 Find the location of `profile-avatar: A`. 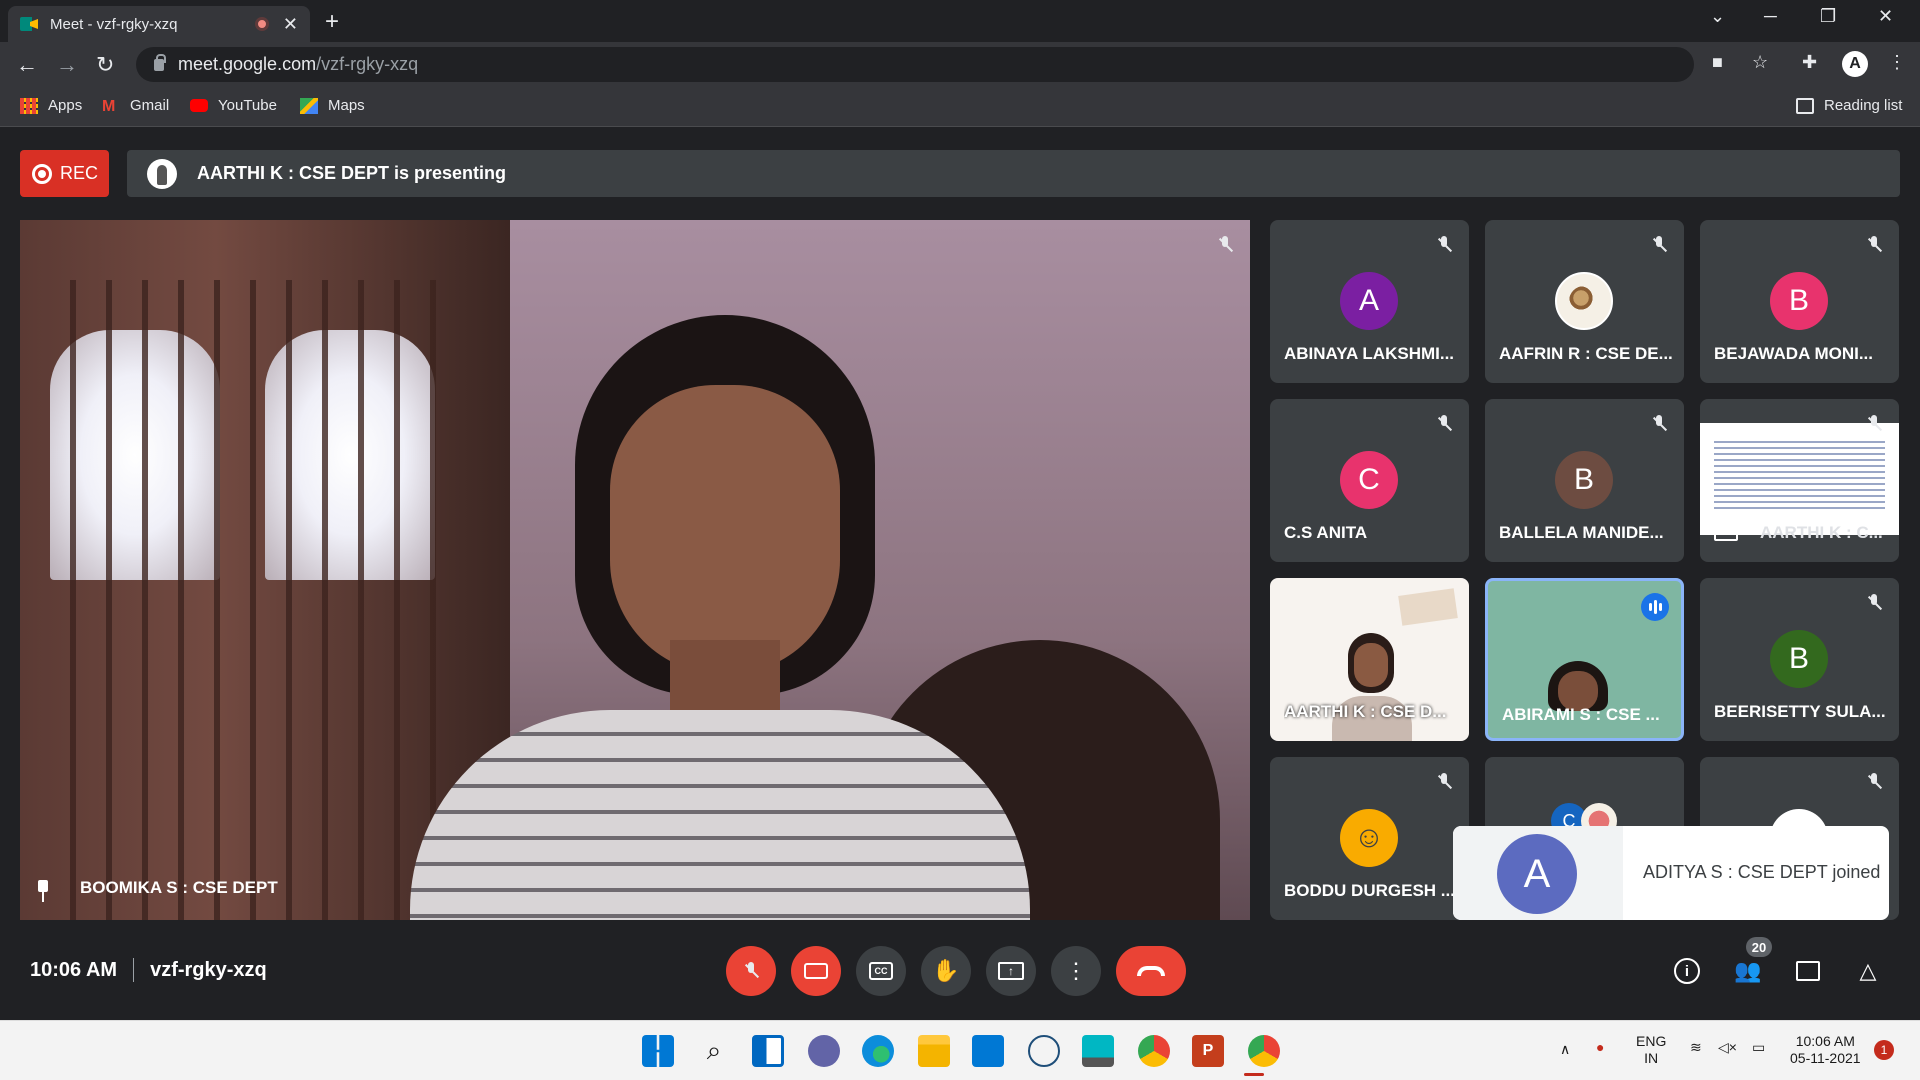

profile-avatar: A is located at coordinates (1855, 64).